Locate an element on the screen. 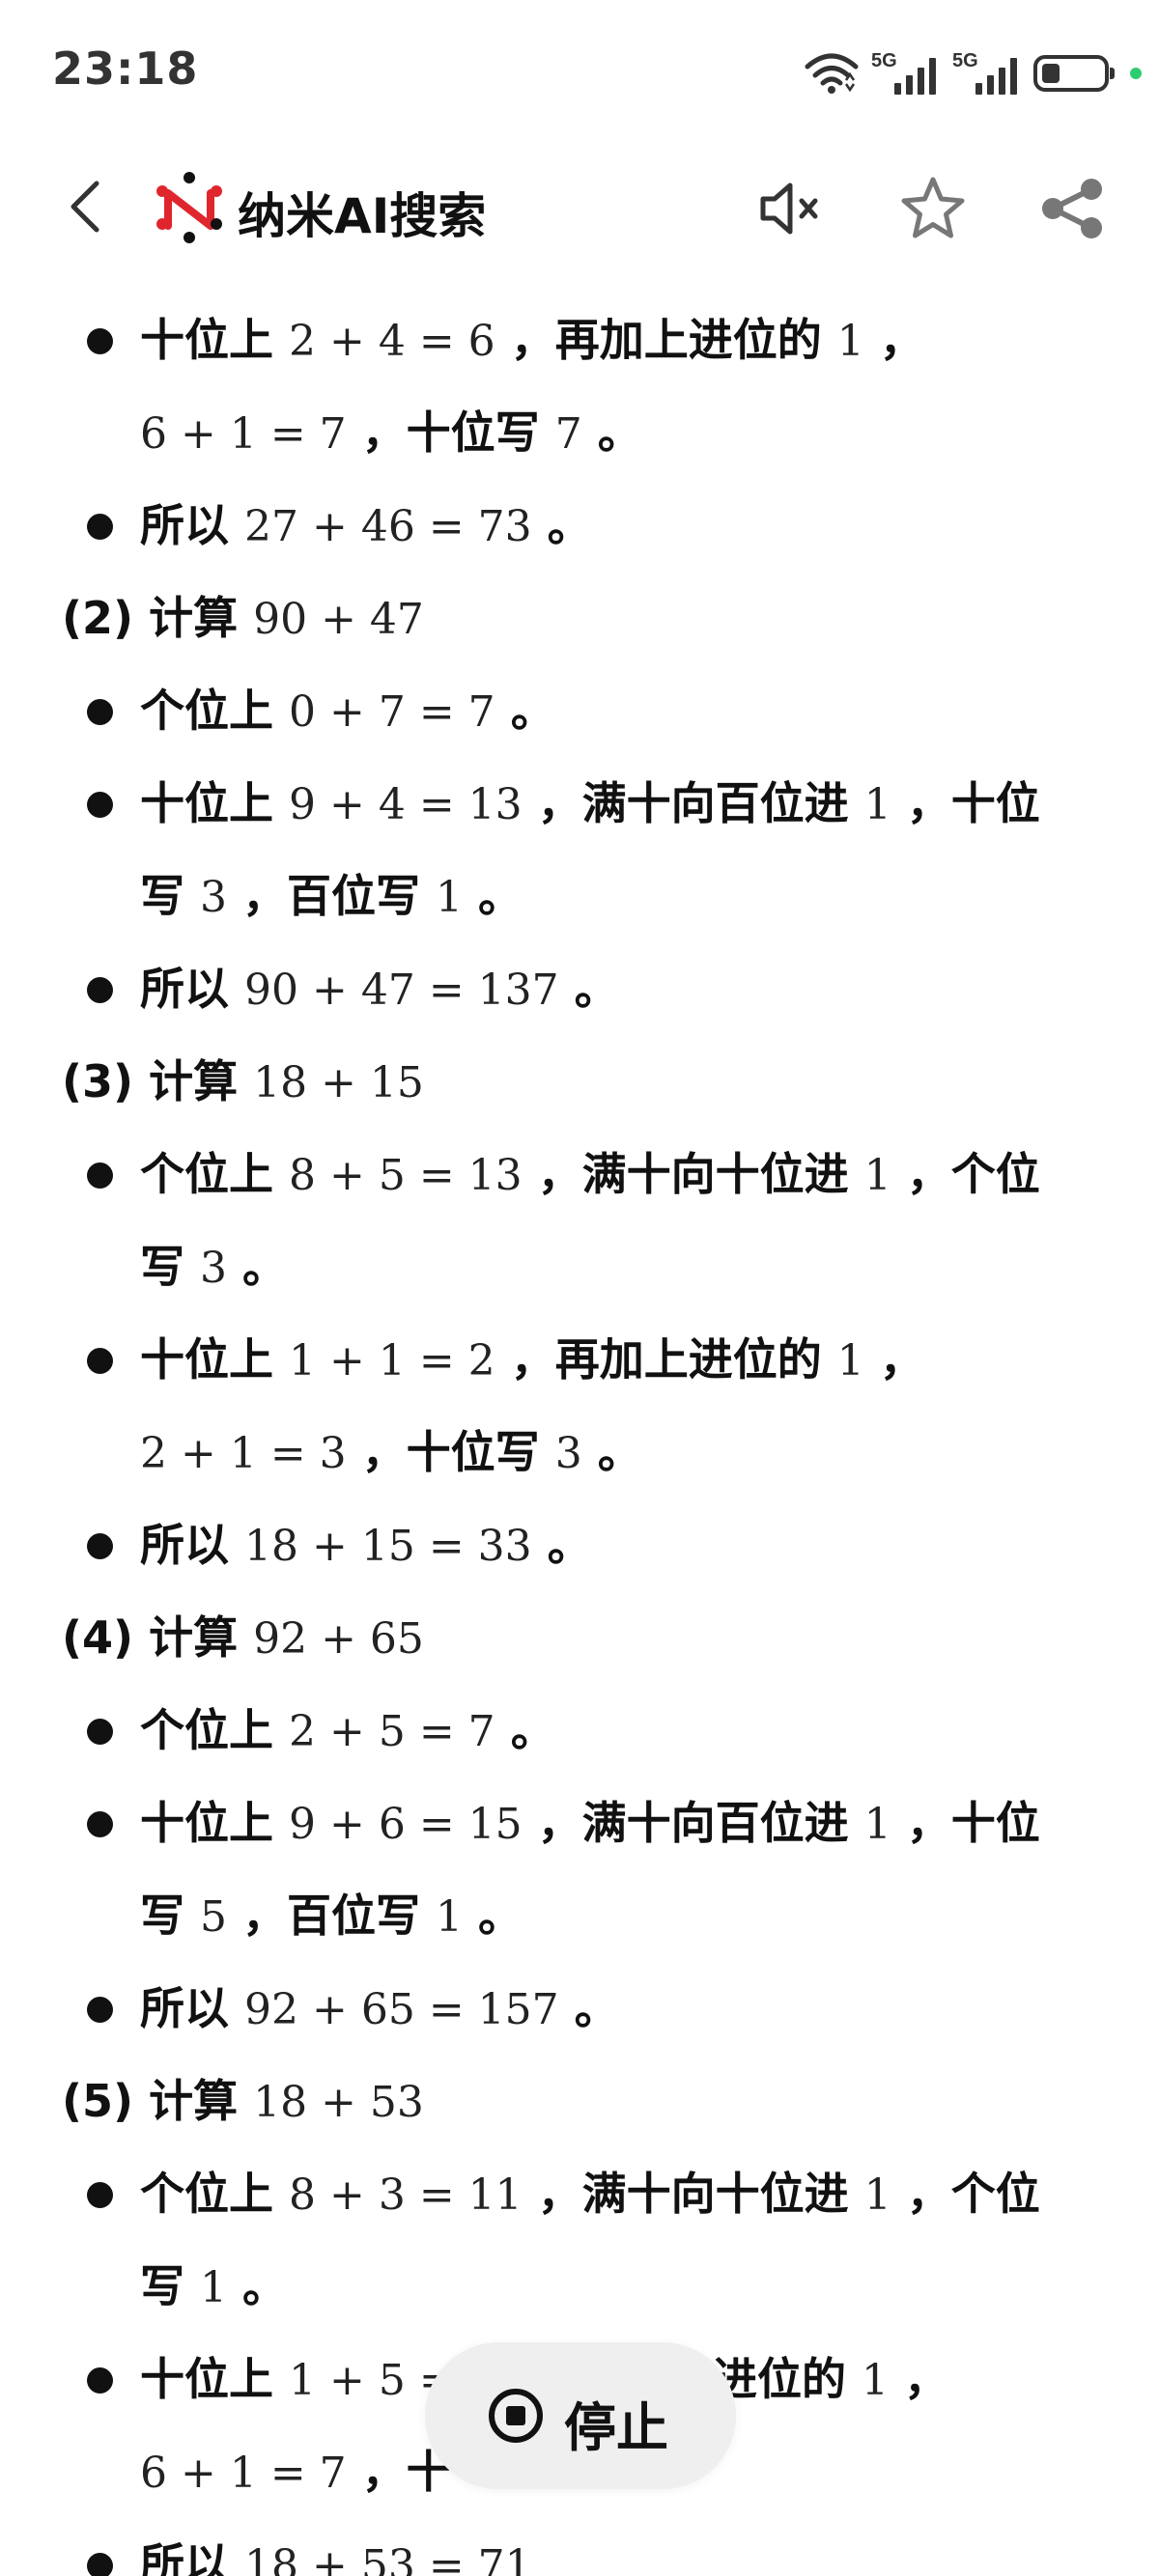 The width and height of the screenshot is (1159, 2576). status-dot is located at coordinates (1136, 73).